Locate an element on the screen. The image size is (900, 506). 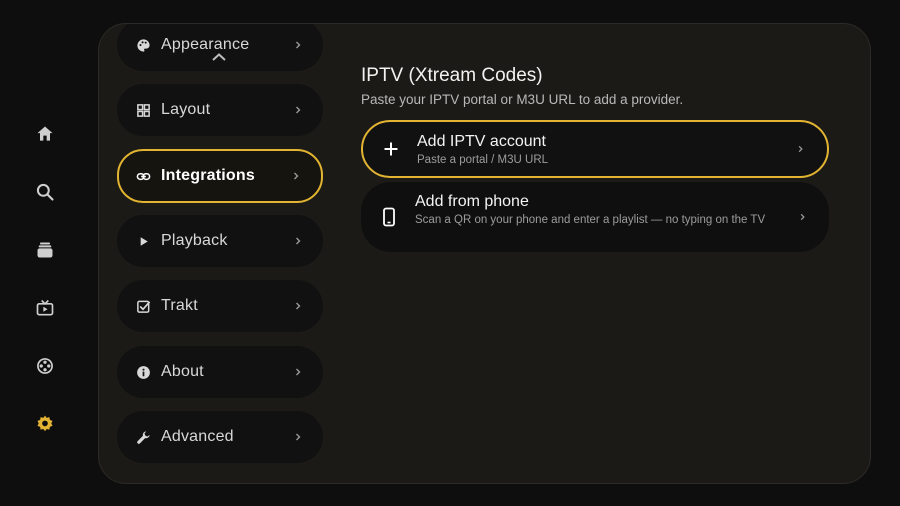
reel-icon is located at coordinates (45, 366).